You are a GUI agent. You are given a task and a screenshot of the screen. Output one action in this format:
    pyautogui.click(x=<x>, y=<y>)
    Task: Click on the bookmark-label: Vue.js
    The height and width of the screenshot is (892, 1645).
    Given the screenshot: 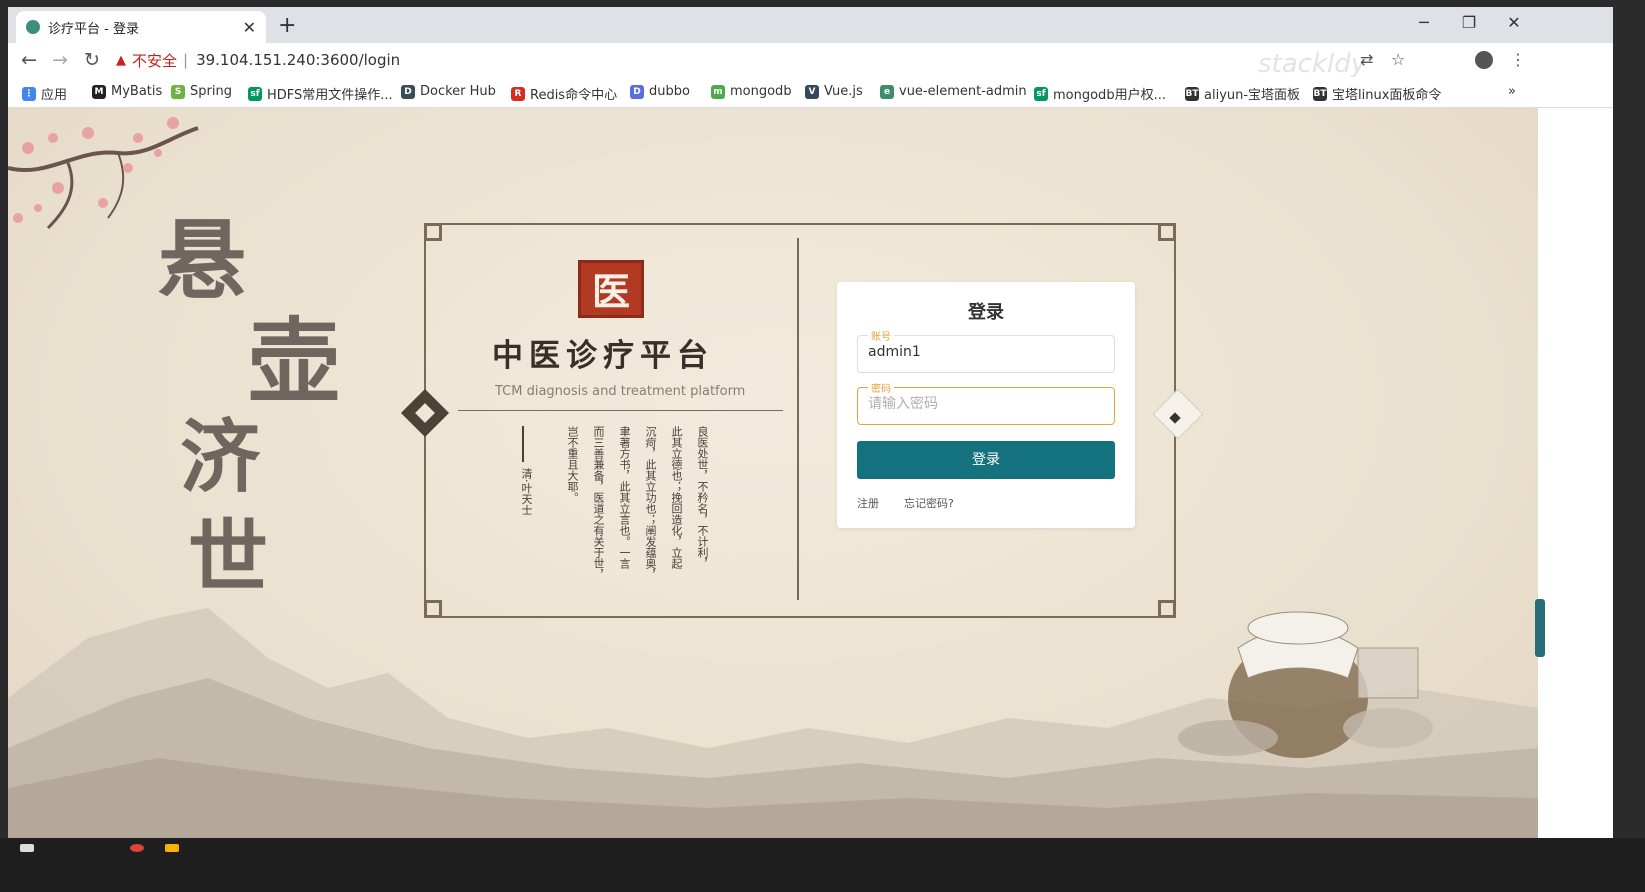 What is the action you would take?
    pyautogui.click(x=843, y=91)
    